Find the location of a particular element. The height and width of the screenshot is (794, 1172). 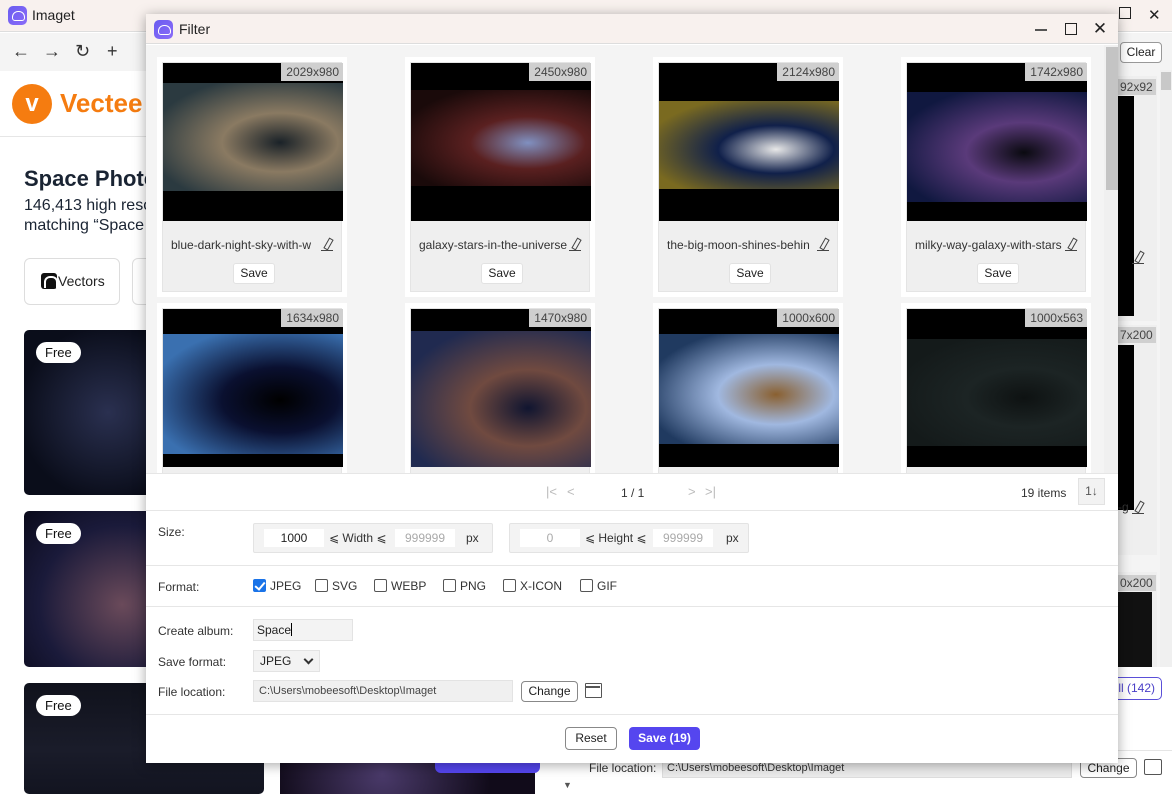

minimize-icon is located at coordinates (1041, 30).